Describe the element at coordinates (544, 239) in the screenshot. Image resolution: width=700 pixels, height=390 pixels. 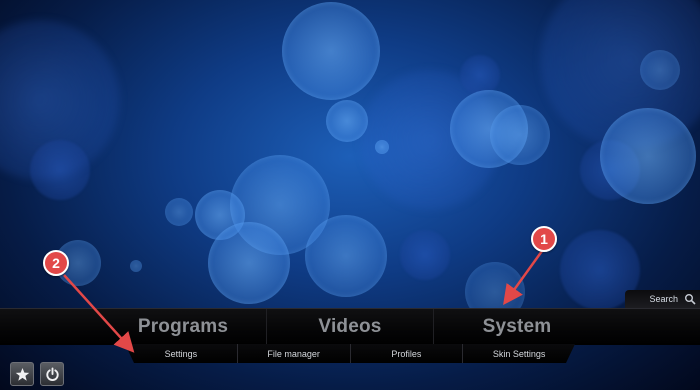
I see `annotation-badge-1: 1` at that location.